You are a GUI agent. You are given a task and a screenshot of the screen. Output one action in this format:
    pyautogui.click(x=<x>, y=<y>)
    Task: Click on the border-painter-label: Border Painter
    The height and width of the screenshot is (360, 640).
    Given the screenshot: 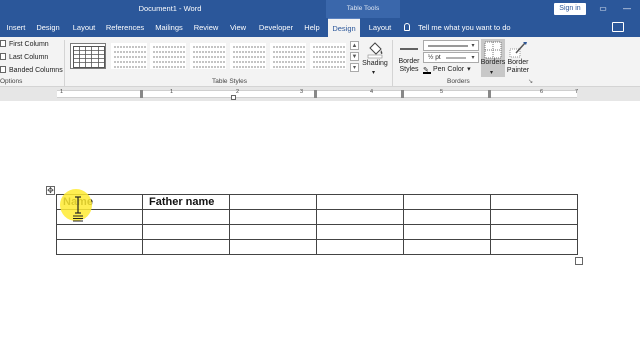 What is the action you would take?
    pyautogui.click(x=518, y=66)
    